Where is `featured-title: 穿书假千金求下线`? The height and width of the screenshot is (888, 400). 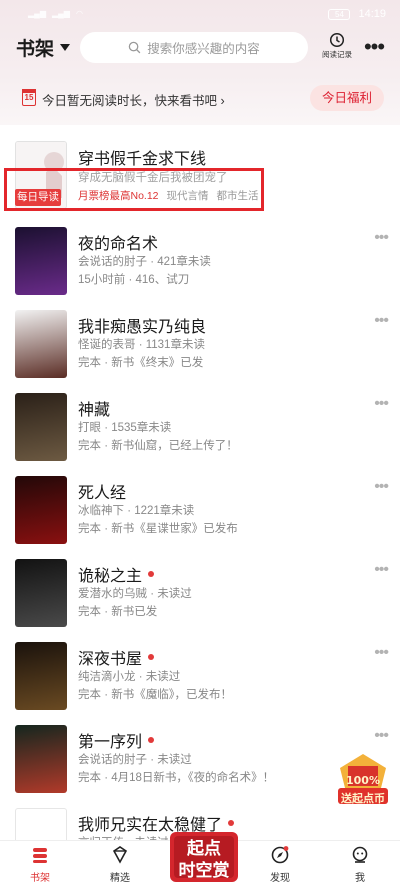
featured-title: 穿书假千金求下线 is located at coordinates (142, 157).